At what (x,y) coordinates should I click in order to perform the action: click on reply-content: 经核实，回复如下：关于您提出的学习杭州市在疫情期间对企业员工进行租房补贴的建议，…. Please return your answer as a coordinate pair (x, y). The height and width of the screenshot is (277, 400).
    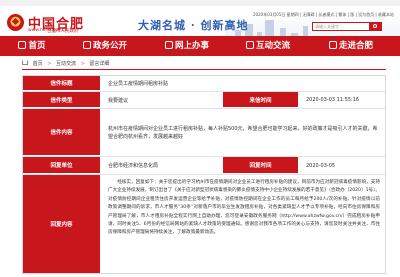
    Looking at the image, I should click on (244, 208).